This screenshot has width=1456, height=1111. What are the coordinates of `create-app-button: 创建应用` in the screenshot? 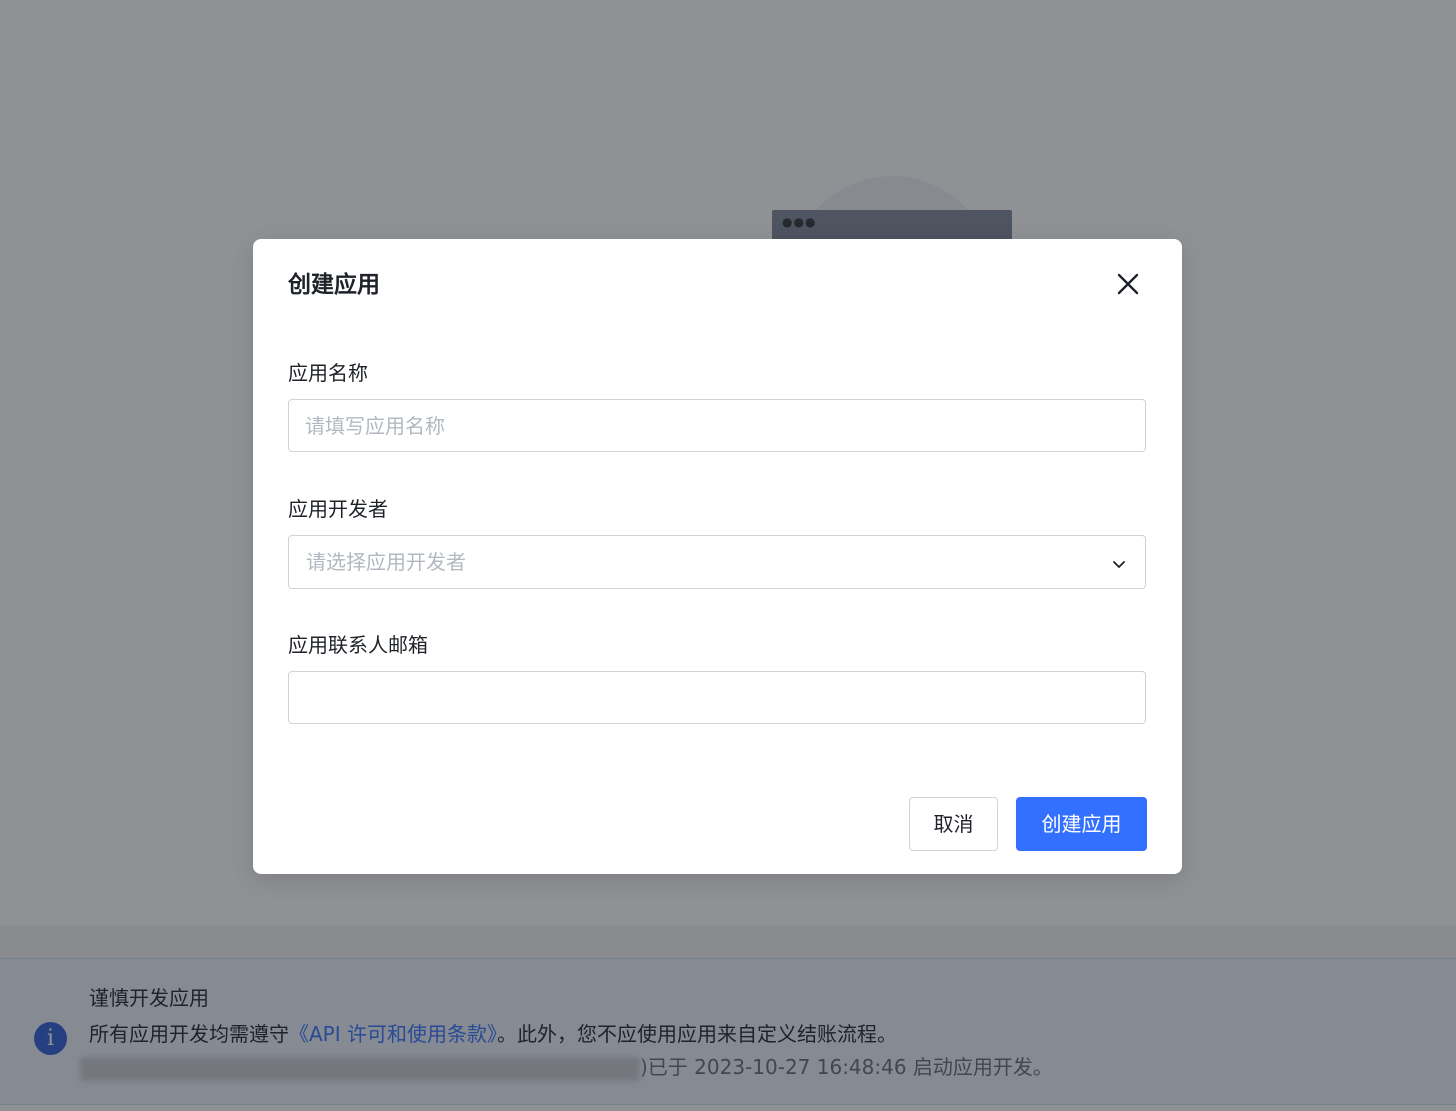 It's located at (1081, 824).